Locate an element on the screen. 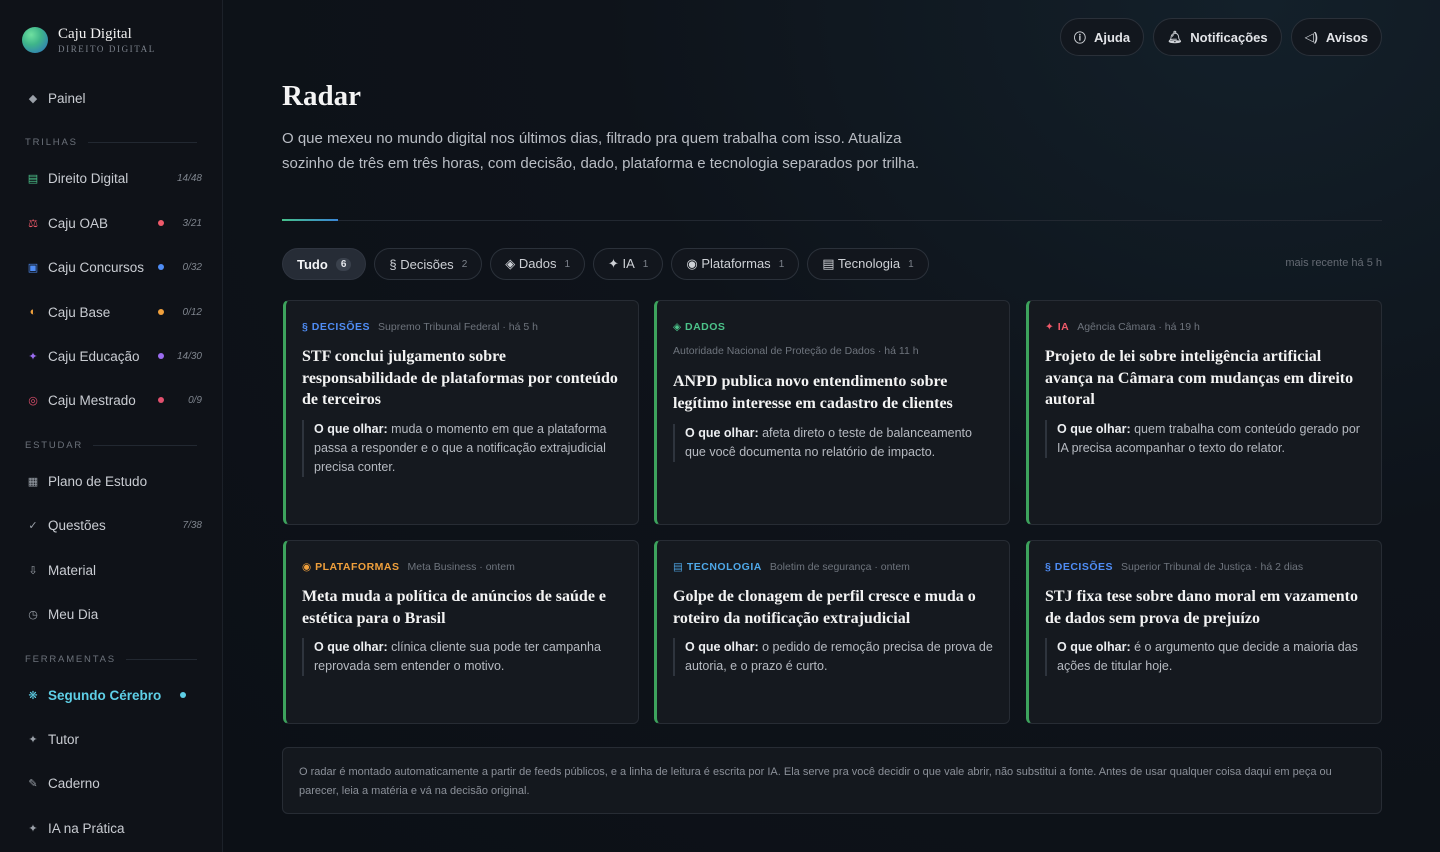 The image size is (1440, 852). sidebar-item-direito-digital: ▤ Direito Digital 14/48 is located at coordinates (114, 178).